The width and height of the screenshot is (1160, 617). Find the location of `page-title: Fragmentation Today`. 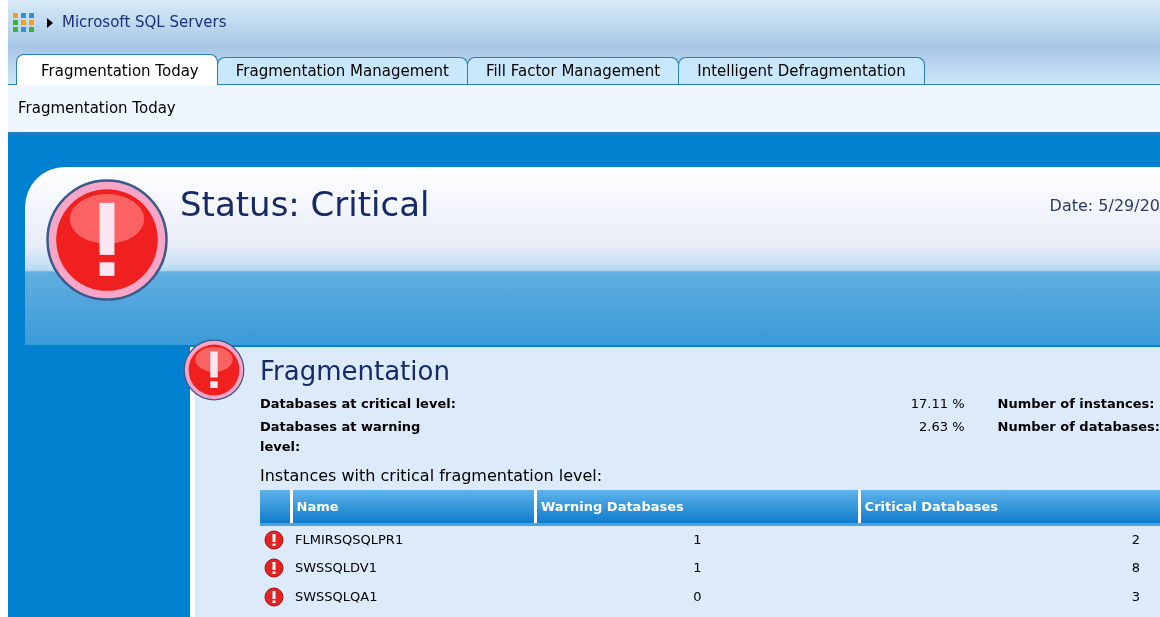

page-title: Fragmentation Today is located at coordinates (97, 109).